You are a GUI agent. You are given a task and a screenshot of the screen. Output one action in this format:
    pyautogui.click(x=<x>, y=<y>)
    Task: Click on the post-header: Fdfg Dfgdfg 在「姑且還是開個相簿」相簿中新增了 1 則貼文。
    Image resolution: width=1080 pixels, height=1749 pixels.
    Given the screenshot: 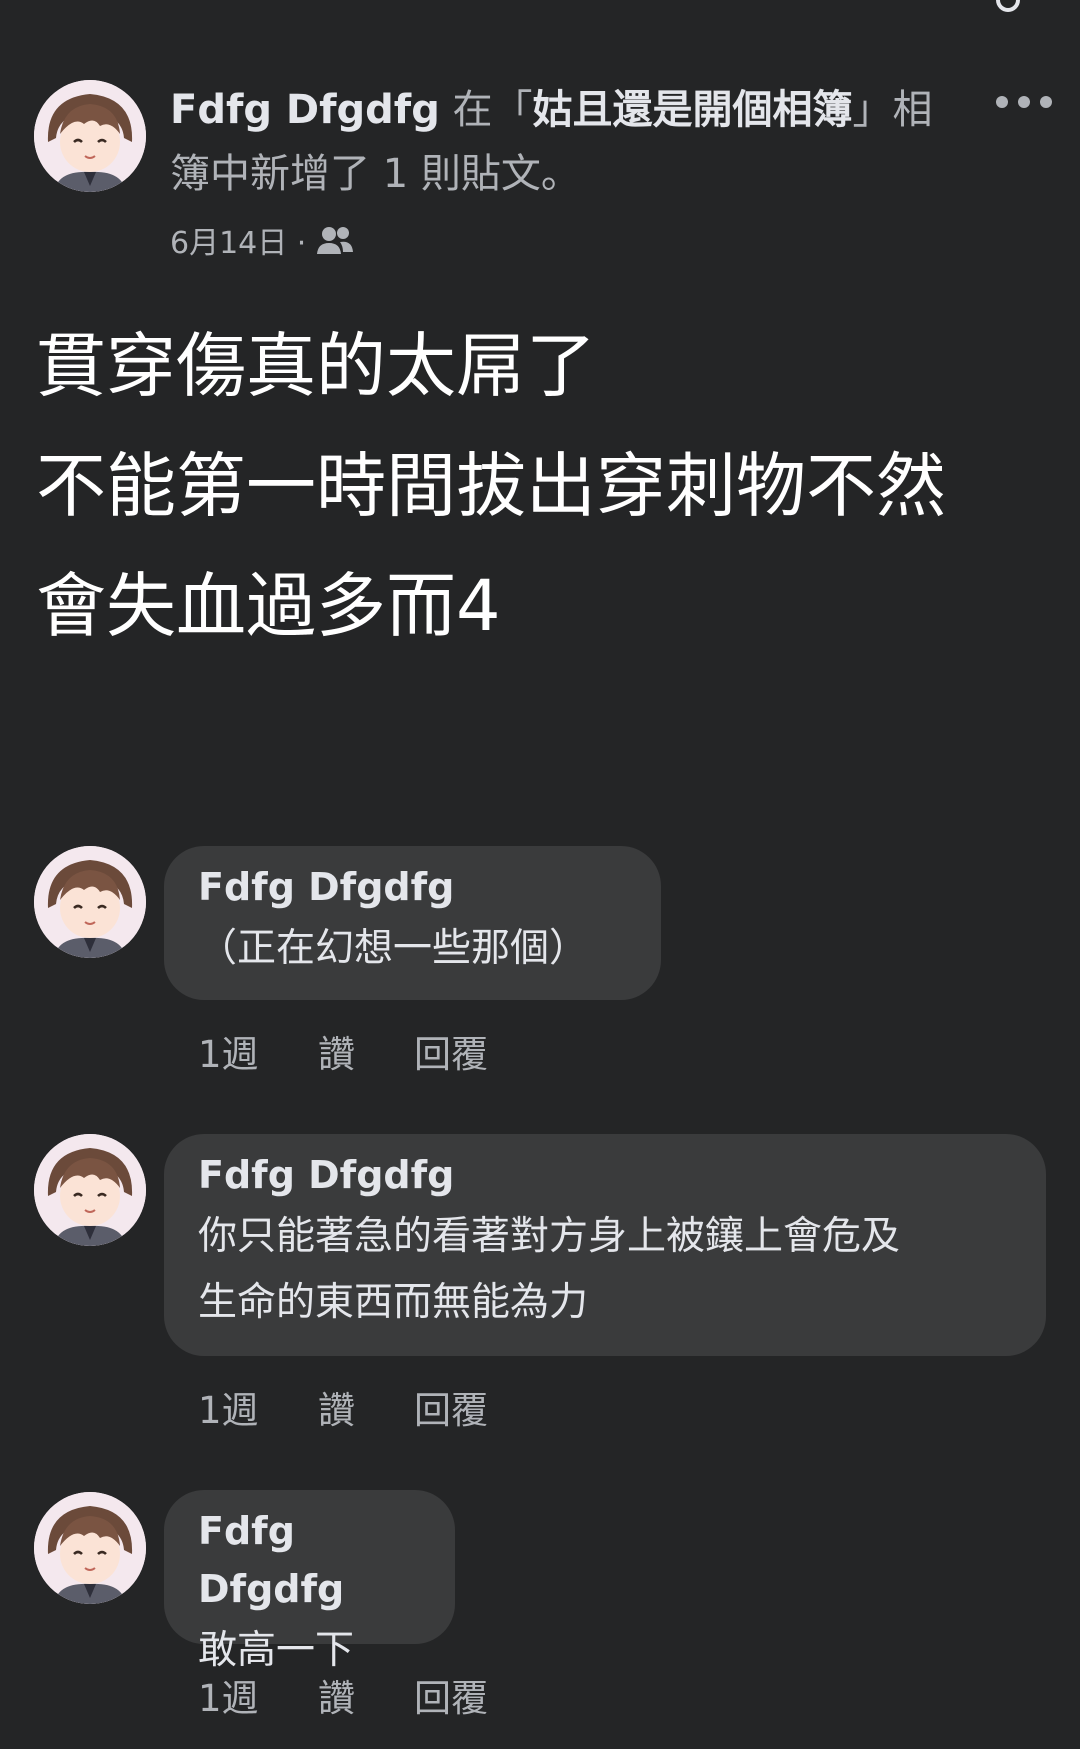 What is the action you would take?
    pyautogui.click(x=560, y=142)
    